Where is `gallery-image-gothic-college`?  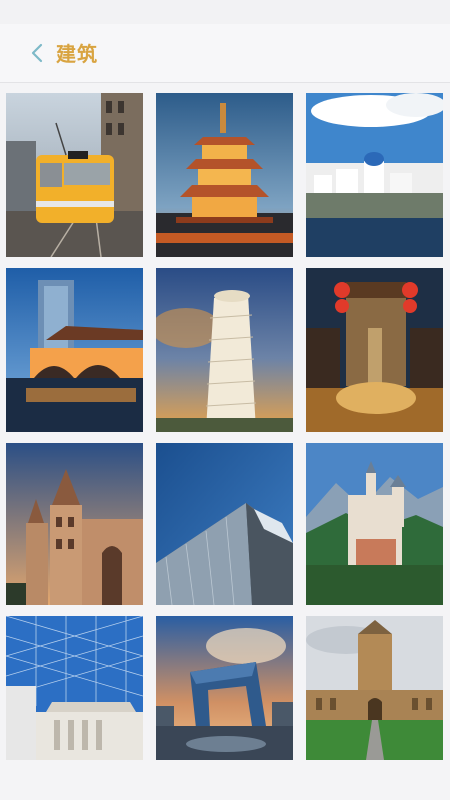 gallery-image-gothic-college is located at coordinates (374, 688).